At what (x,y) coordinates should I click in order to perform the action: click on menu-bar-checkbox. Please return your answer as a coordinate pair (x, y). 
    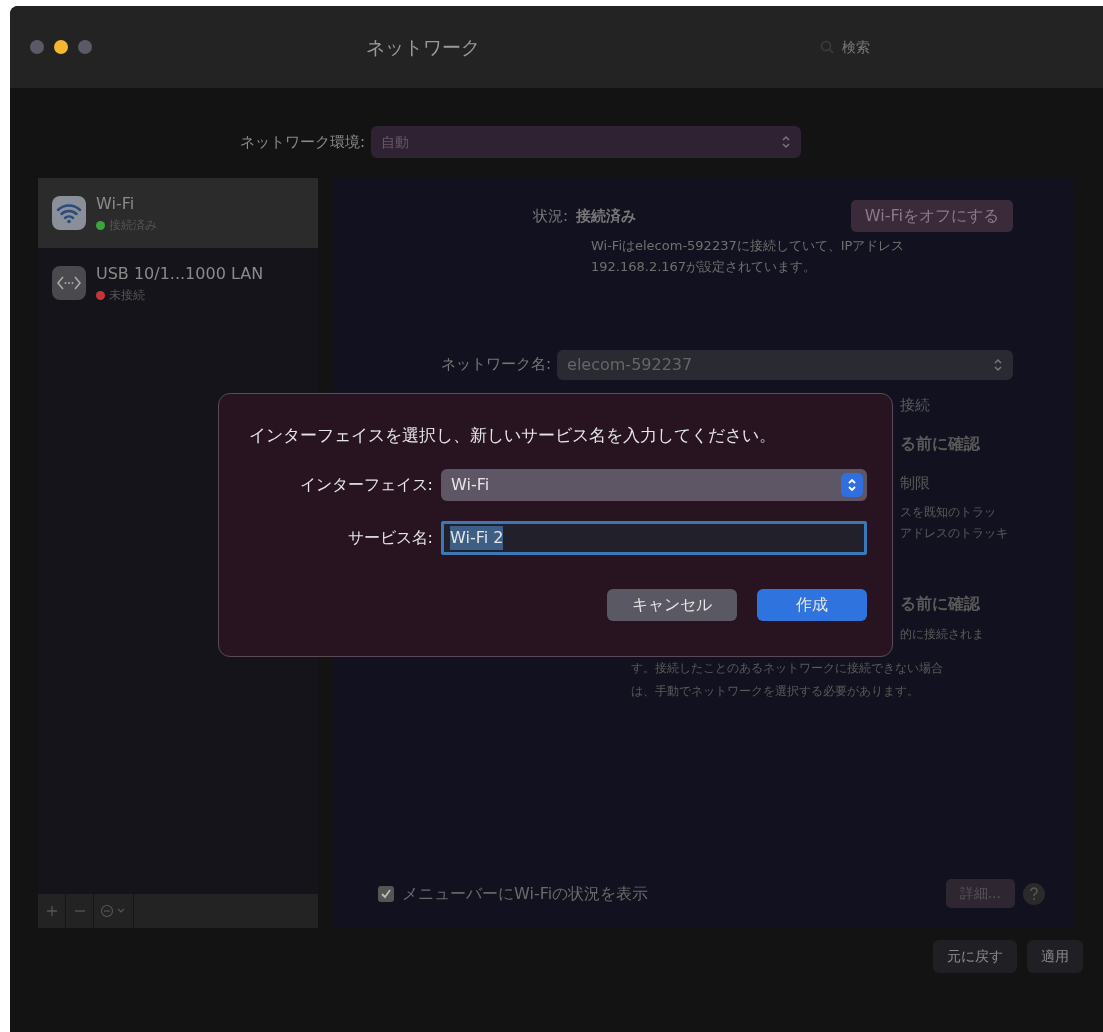
    Looking at the image, I should click on (386, 893).